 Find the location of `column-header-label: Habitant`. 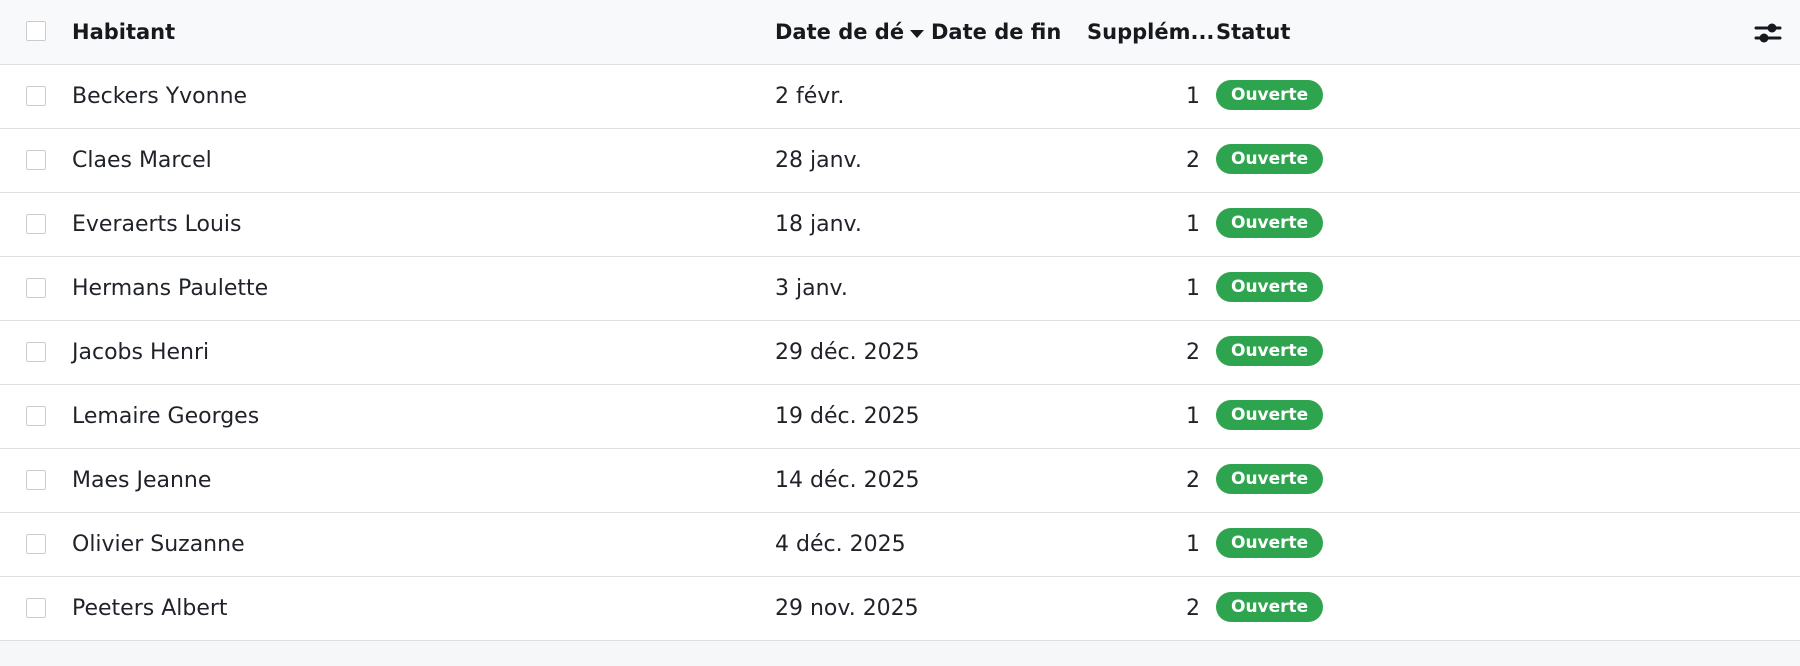

column-header-label: Habitant is located at coordinates (124, 32).